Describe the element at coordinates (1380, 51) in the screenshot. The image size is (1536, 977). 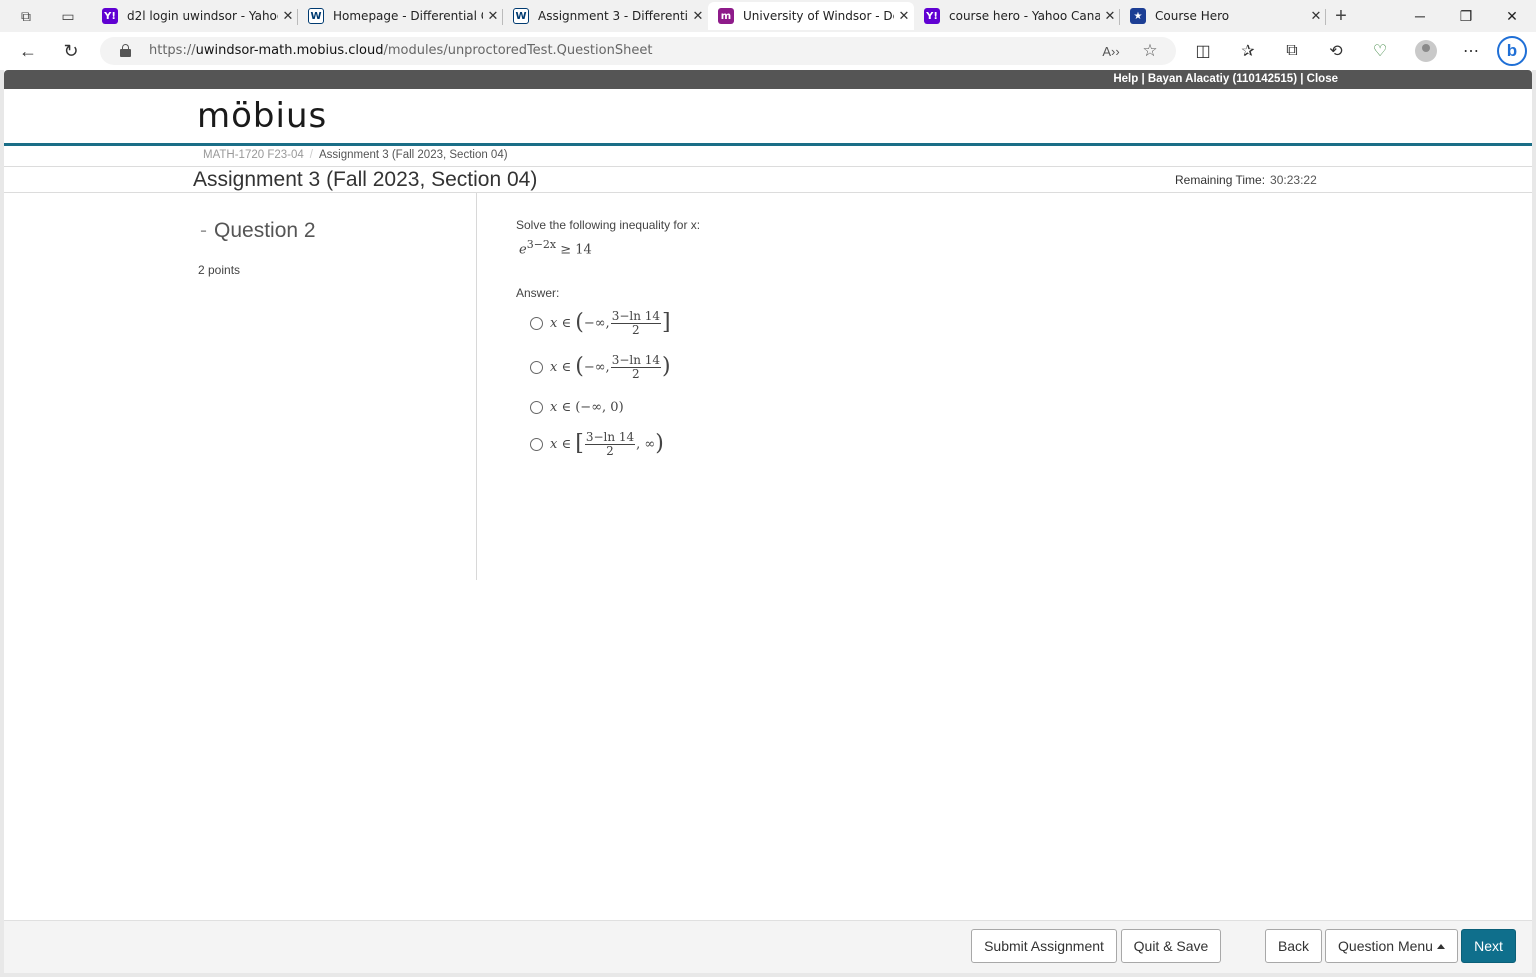
I see `browser-essentials-icon: ♡` at that location.